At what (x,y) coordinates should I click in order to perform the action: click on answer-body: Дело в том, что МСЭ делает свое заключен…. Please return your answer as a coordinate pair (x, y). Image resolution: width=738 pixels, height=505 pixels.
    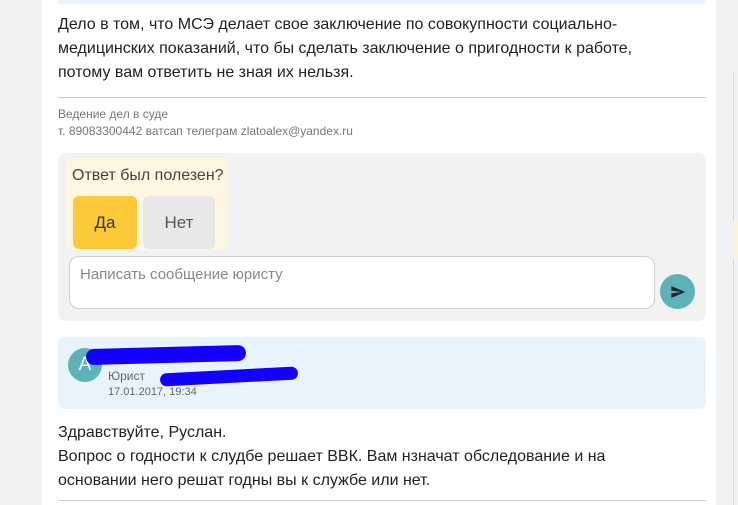
    Looking at the image, I should click on (383, 49).